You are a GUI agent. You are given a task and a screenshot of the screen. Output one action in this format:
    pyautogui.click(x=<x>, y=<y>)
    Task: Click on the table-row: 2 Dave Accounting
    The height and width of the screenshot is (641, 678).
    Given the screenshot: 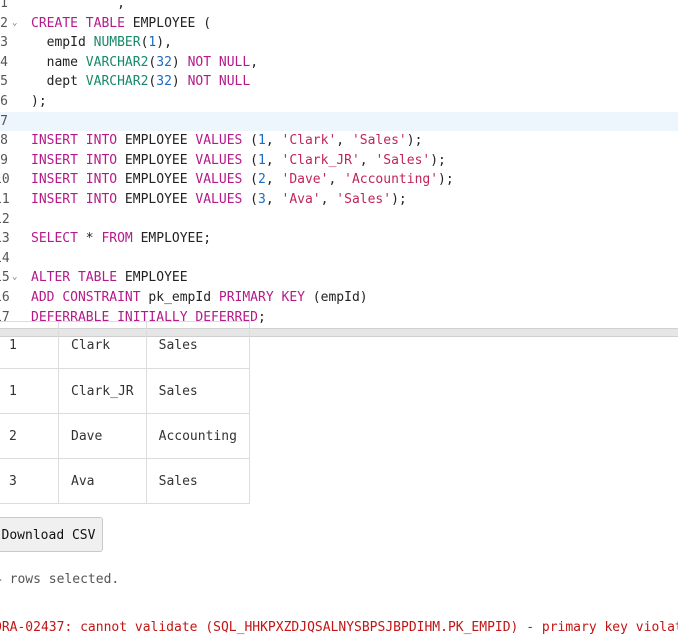 What is the action you would take?
    pyautogui.click(x=125, y=436)
    